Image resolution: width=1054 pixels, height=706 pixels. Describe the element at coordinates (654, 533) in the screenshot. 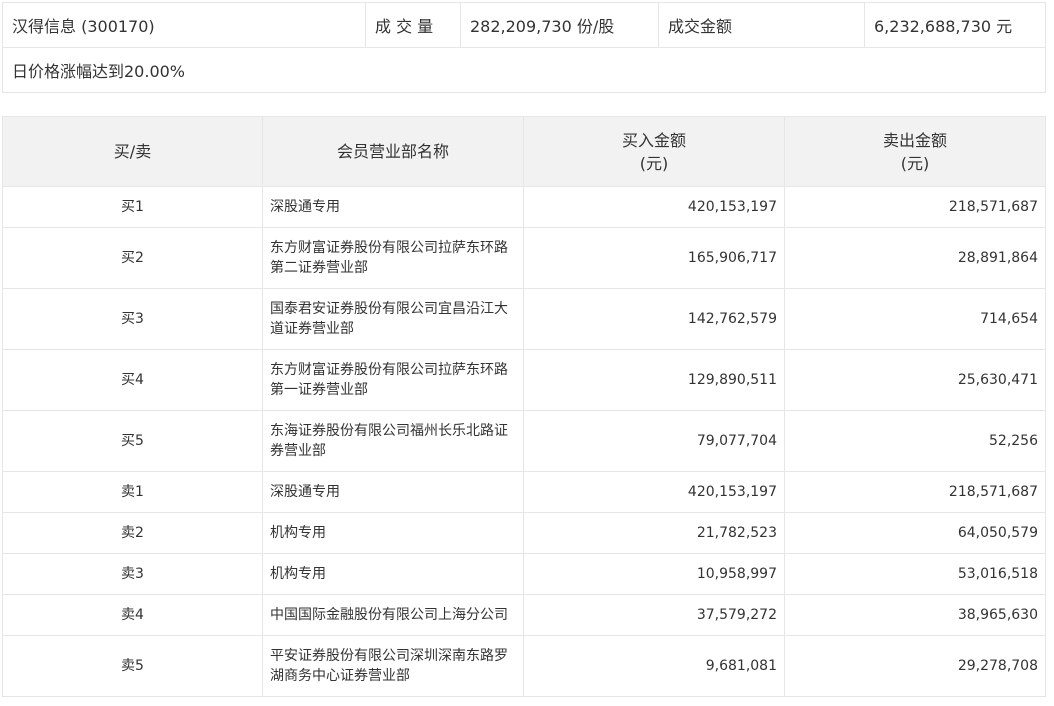

I see `row-buy-amount: 21,782,523` at that location.